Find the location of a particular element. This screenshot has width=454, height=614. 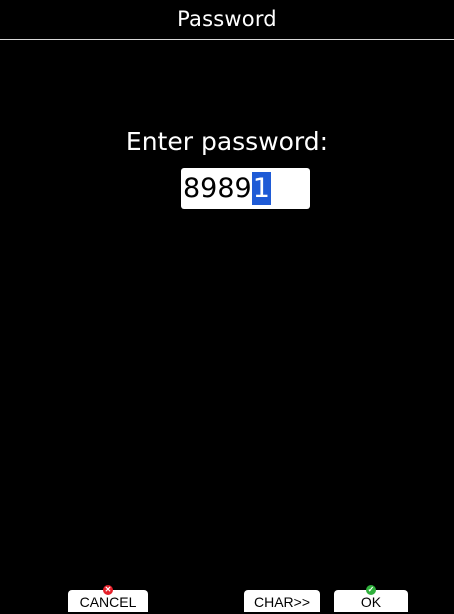

cancel-button: ✕ CANCEL is located at coordinates (108, 598).